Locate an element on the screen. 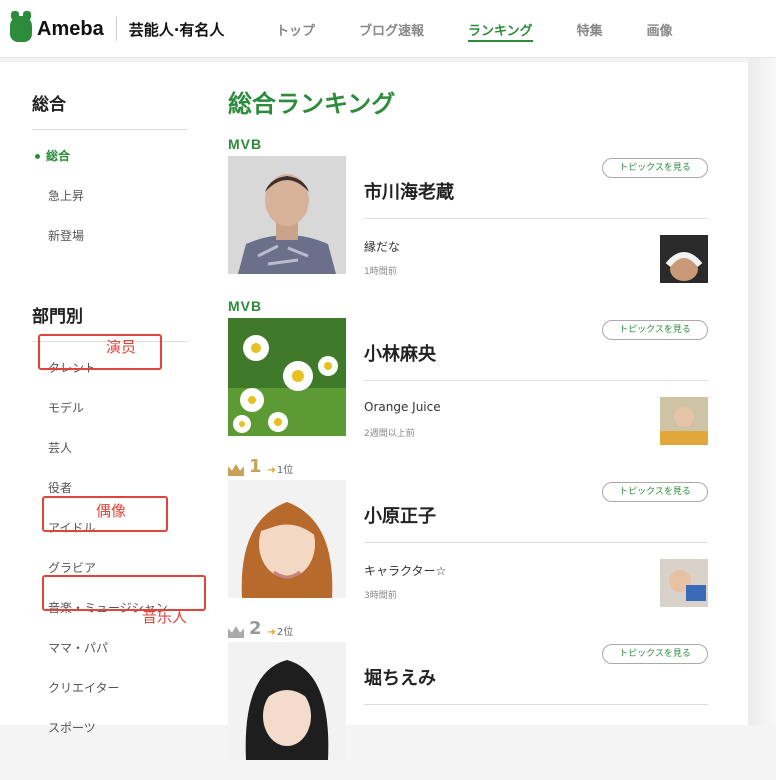 Image resolution: width=776 pixels, height=780 pixels. annotation-actor: 演员 is located at coordinates (121, 347).